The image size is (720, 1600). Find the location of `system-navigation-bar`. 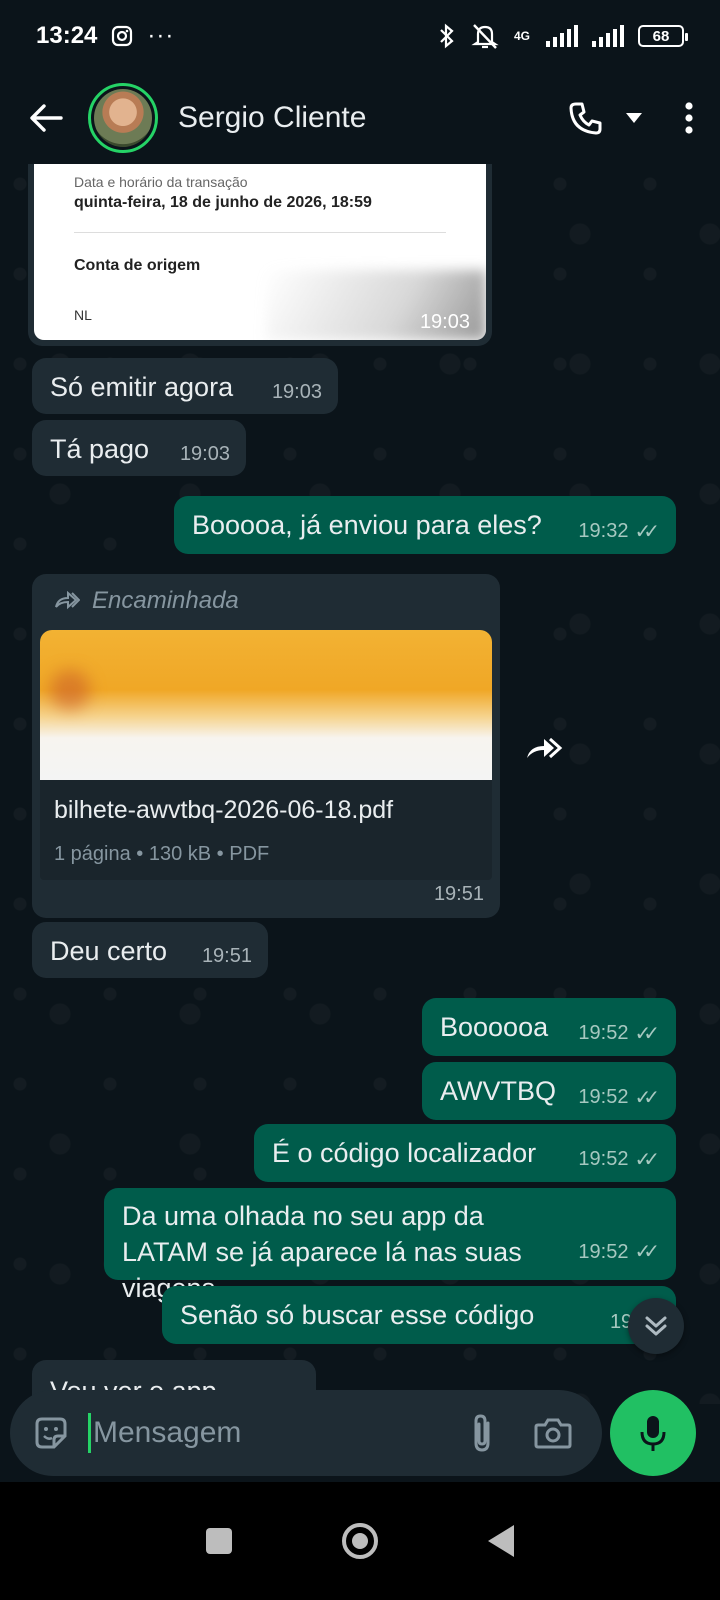

system-navigation-bar is located at coordinates (360, 1541).